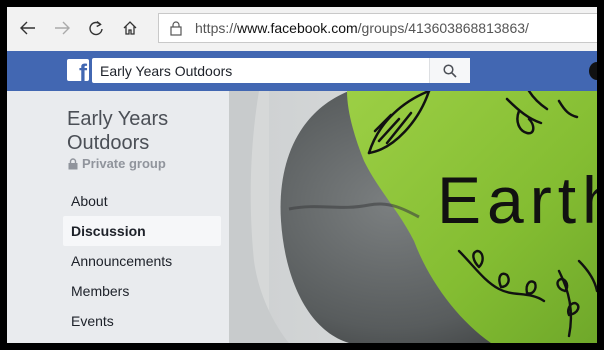 The width and height of the screenshot is (604, 350). I want to click on search-icon, so click(450, 70).